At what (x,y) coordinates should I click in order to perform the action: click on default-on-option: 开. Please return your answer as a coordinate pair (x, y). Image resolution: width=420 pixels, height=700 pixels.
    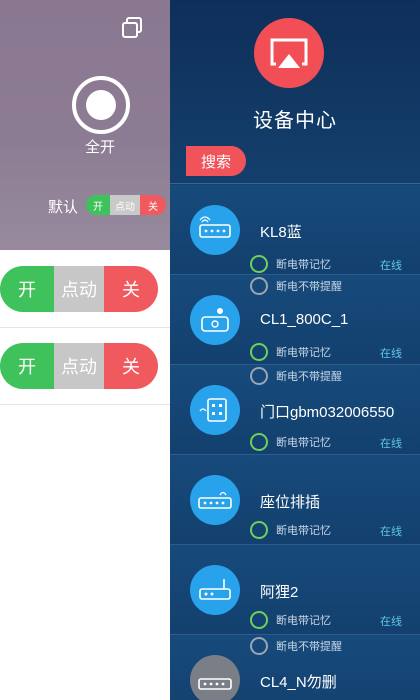
    Looking at the image, I should click on (98, 205).